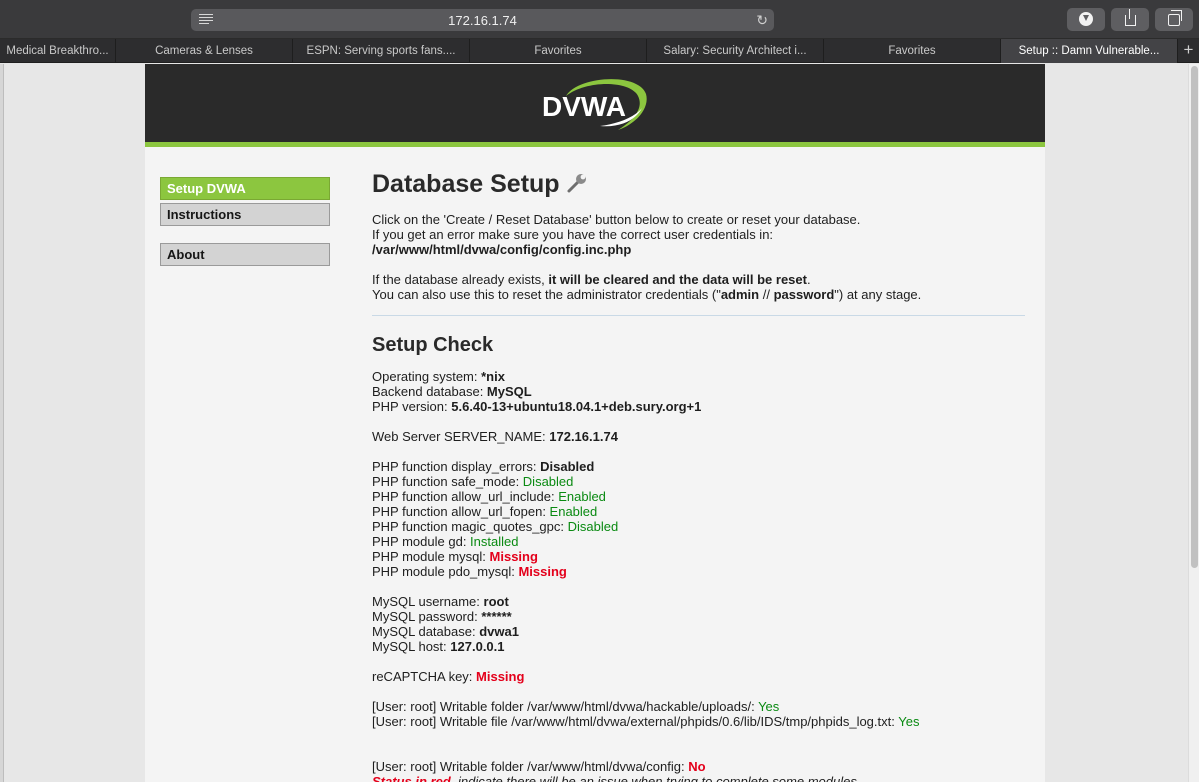 The height and width of the screenshot is (782, 1199). Describe the element at coordinates (495, 526) in the screenshot. I see `check-magic-quotes: PHP function magic_quotes_gpc: Disabled` at that location.